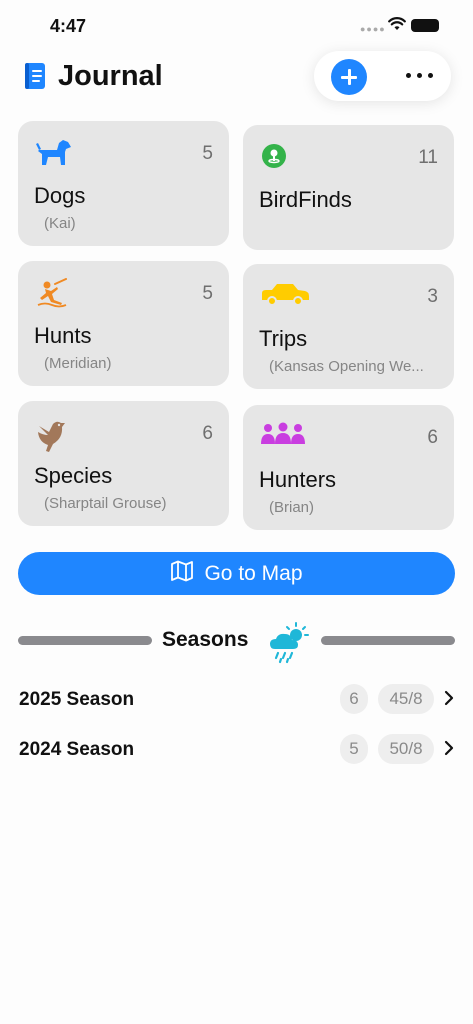 This screenshot has width=473, height=1024. I want to click on signal-icon: ●●●●, so click(373, 29).